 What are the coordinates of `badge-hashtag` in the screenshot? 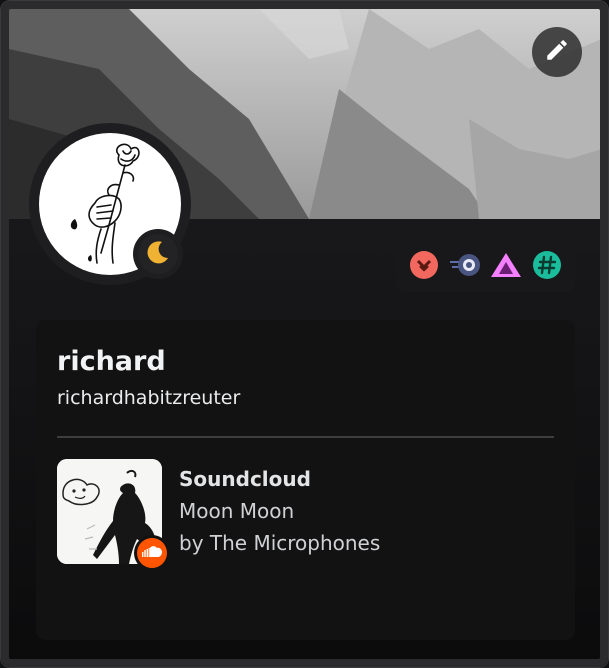 It's located at (547, 267).